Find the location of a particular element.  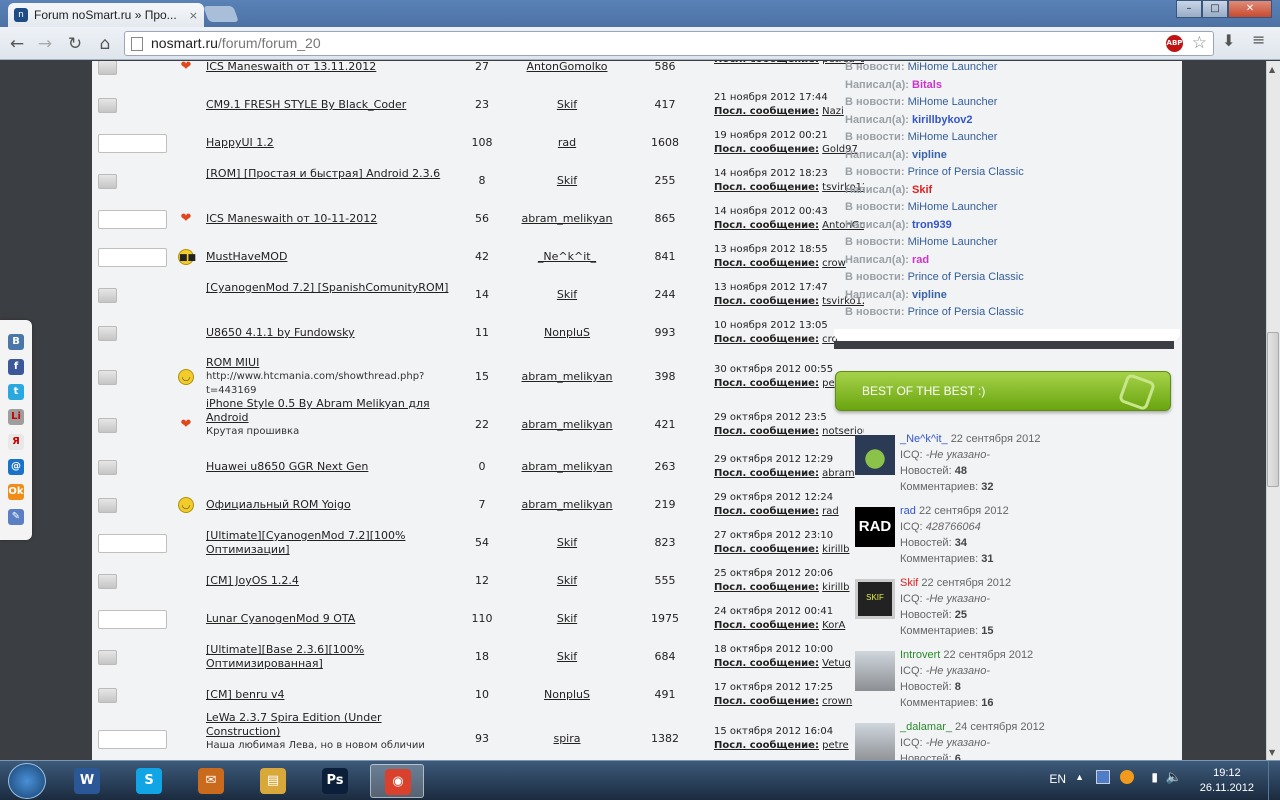

back-icon: ← is located at coordinates (17, 44).